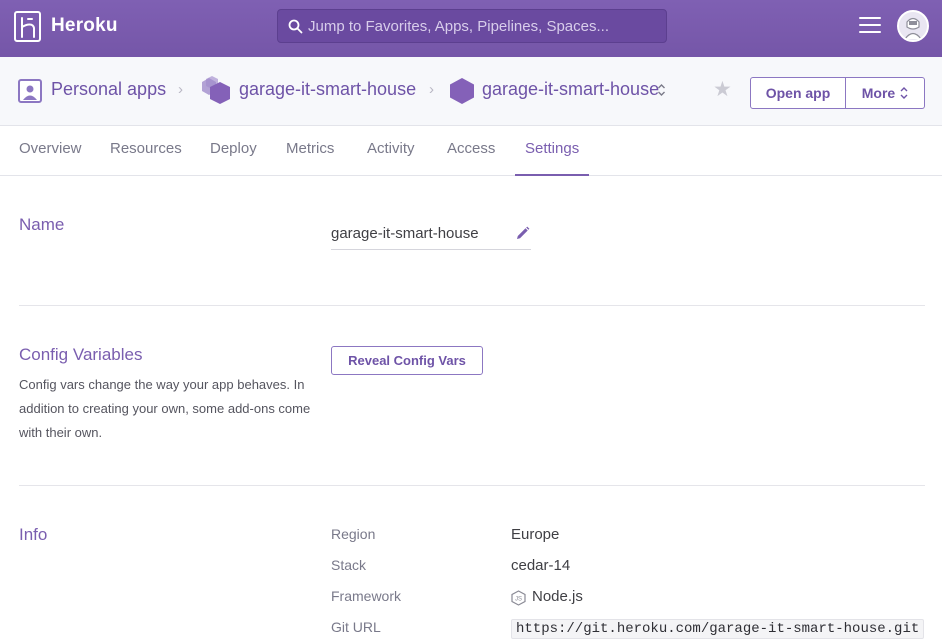 This screenshot has height=642, width=942. I want to click on search-icon, so click(295, 26).